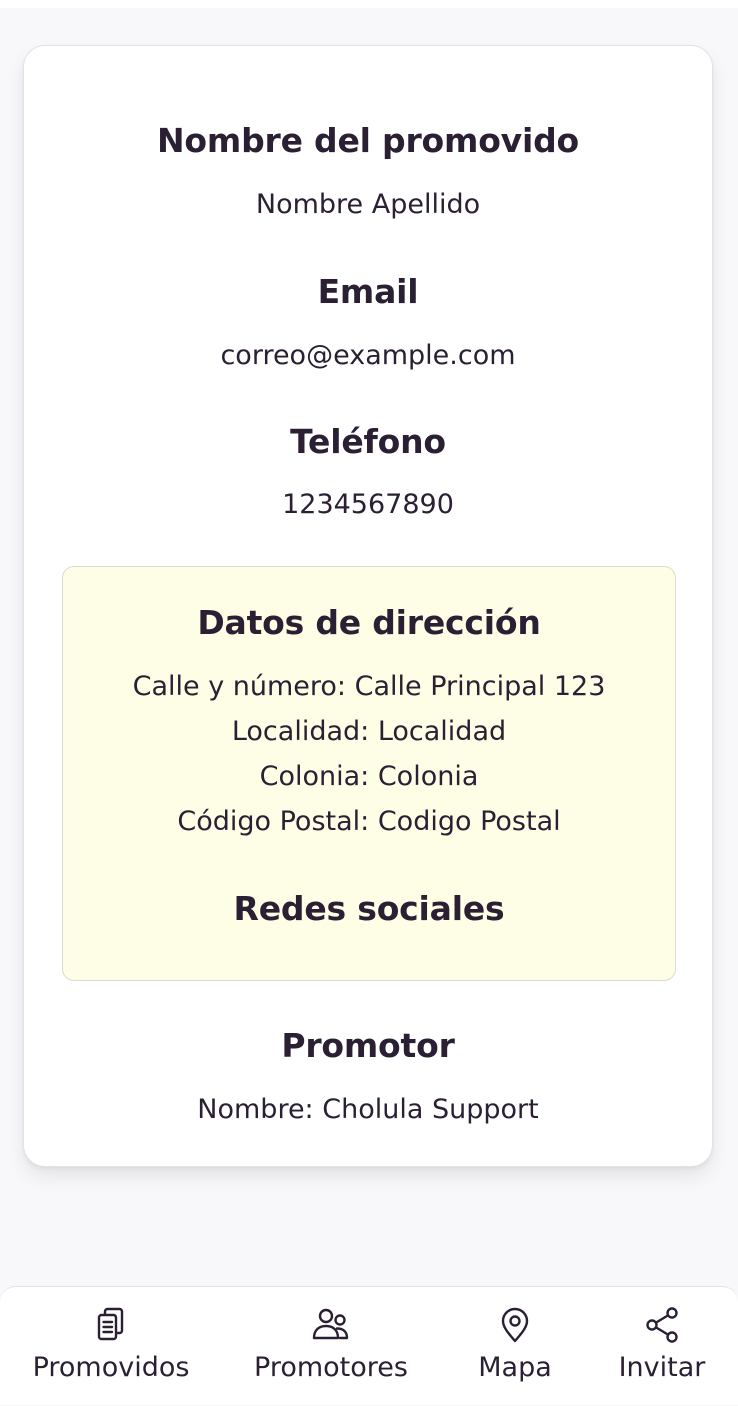 Image resolution: width=738 pixels, height=1406 pixels. What do you see at coordinates (515, 1367) in the screenshot?
I see `nav-label-mapa: Mapa` at bounding box center [515, 1367].